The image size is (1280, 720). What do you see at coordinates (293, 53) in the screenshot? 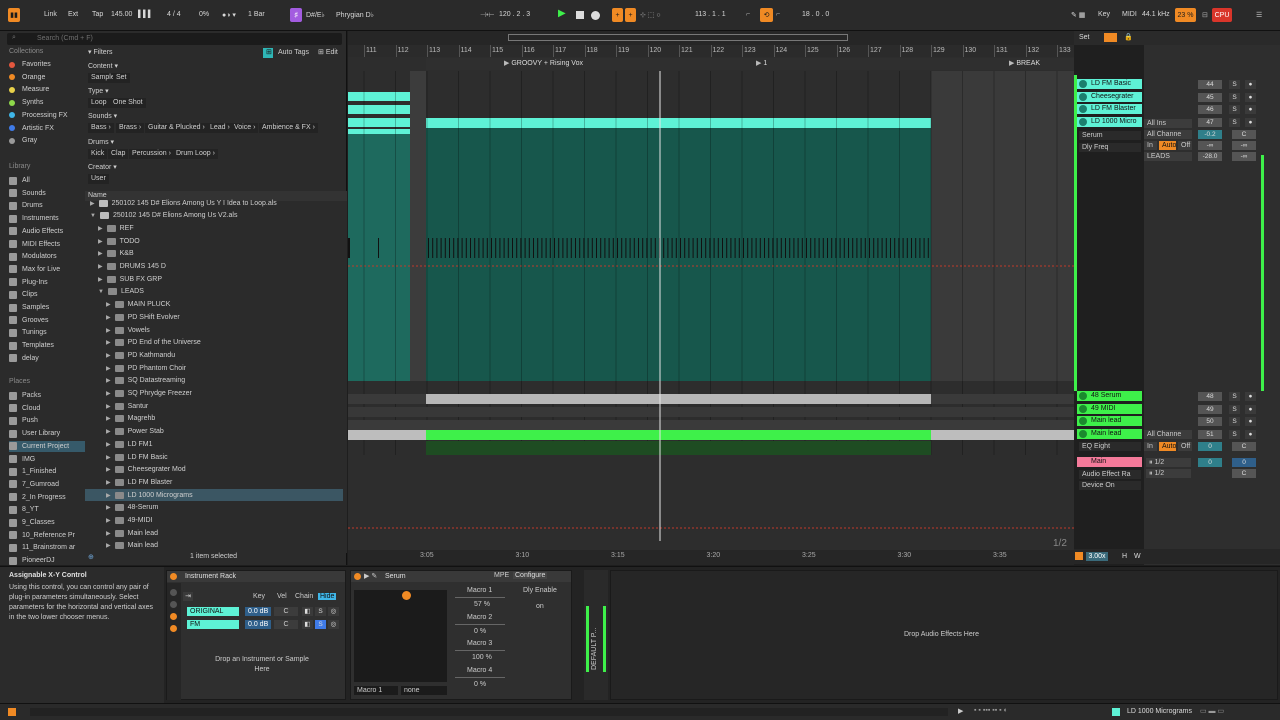
I see `auto-tags-button: Auto Tags` at bounding box center [293, 53].